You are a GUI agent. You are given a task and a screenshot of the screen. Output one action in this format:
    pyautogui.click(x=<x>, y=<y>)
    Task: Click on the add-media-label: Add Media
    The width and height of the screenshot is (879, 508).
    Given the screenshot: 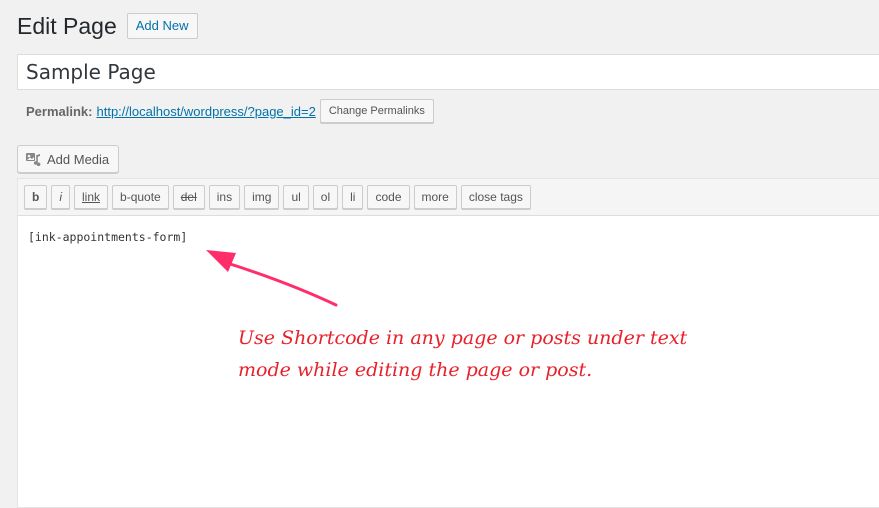 What is the action you would take?
    pyautogui.click(x=78, y=159)
    